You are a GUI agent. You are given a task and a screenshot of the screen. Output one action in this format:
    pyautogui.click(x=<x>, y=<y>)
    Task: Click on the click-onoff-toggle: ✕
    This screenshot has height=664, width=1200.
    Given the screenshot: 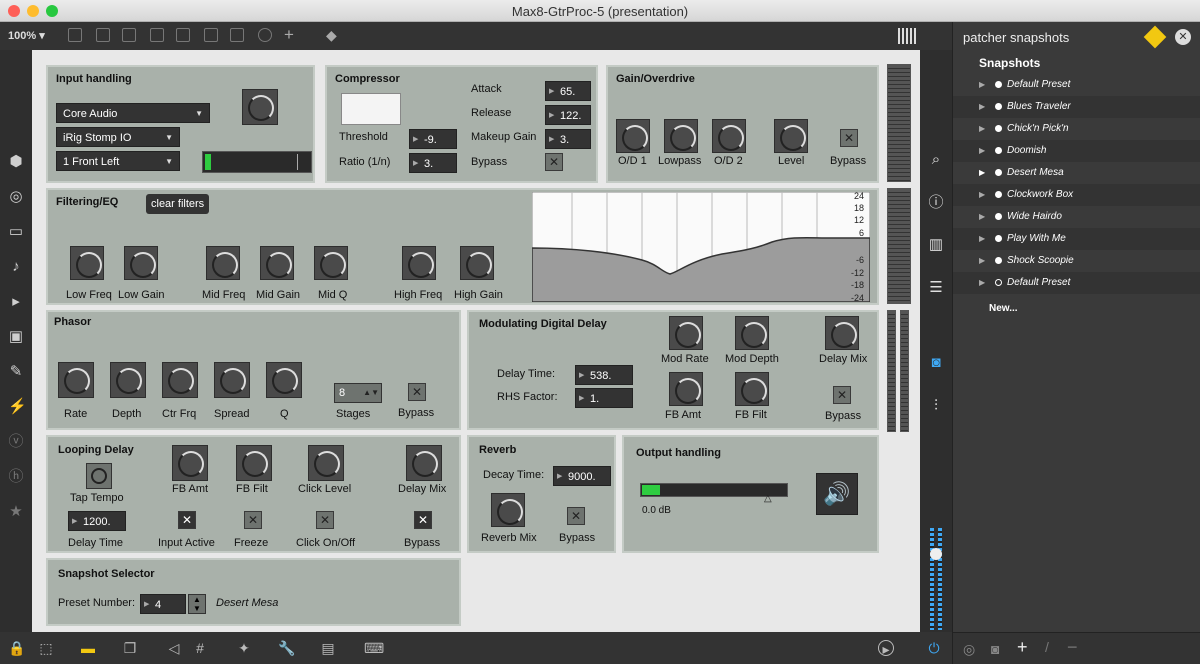 What is the action you would take?
    pyautogui.click(x=325, y=520)
    